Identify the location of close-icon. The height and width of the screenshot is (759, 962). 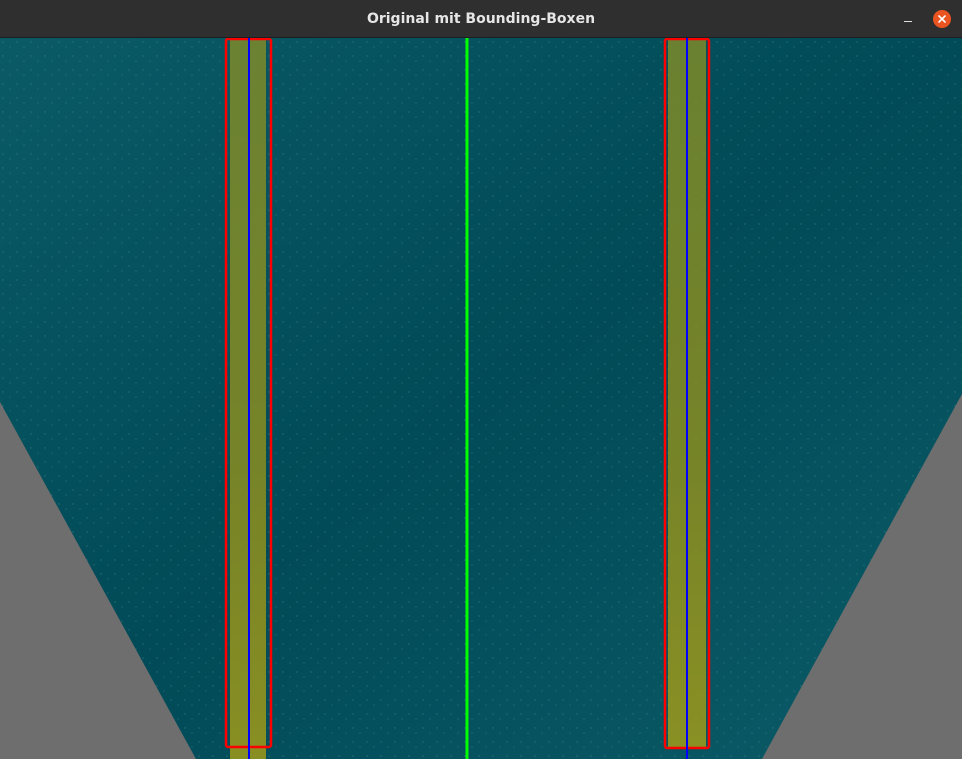
(942, 19).